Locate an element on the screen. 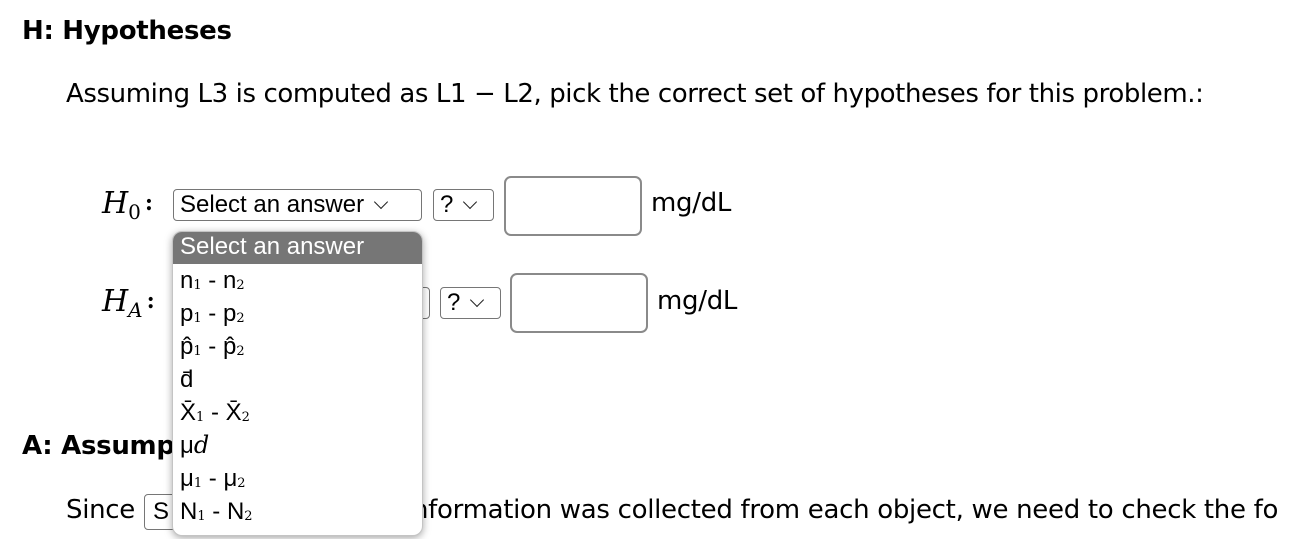  ha-operator-select: ? is located at coordinates (470, 303).